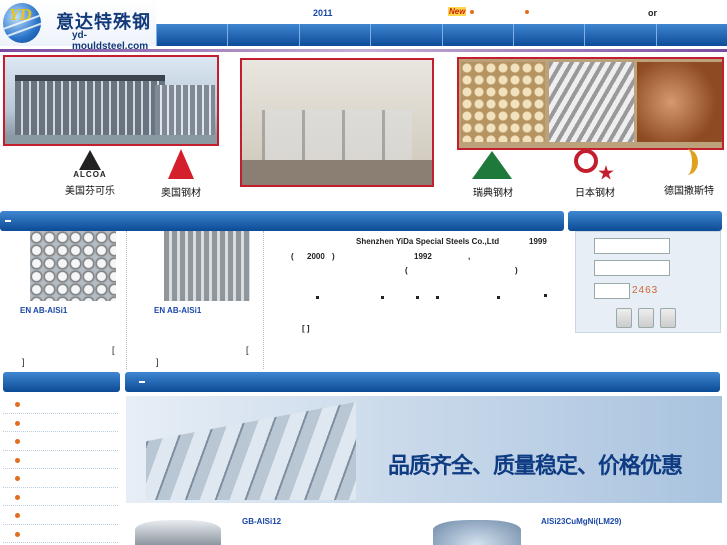  Describe the element at coordinates (493, 193) in the screenshot. I see `brand-label: 瑞典钢材` at that location.